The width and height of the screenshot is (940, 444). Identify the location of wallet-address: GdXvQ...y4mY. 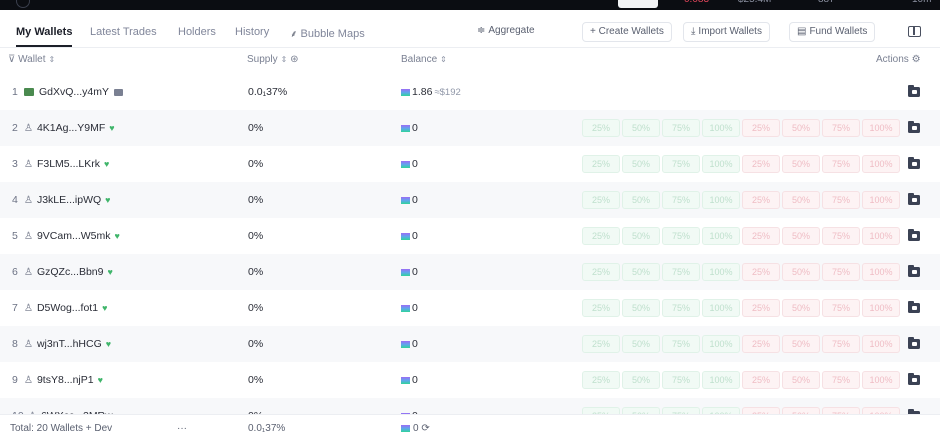
(74, 92).